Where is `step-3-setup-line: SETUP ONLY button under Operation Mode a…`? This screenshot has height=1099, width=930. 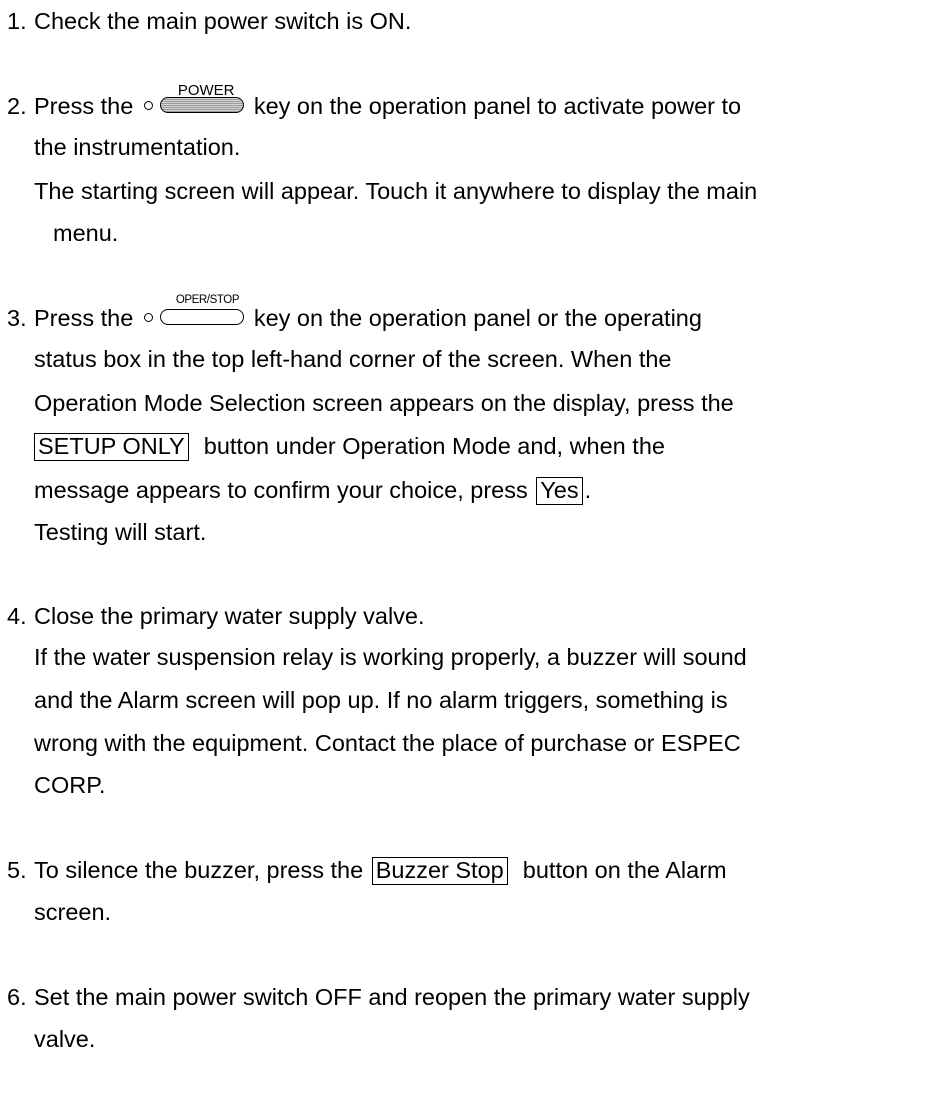
step-3-setup-line: SETUP ONLY button under Operation Mode a… is located at coordinates (348, 447).